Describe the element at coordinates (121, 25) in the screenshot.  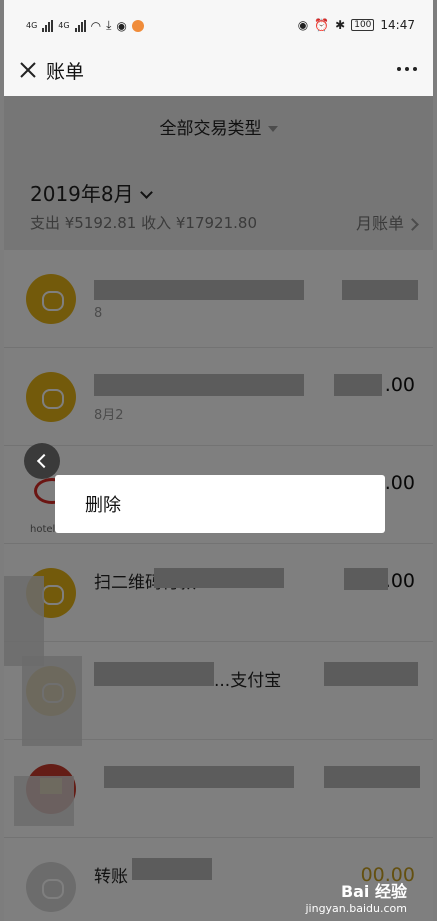
I see `app-icon: ◉` at that location.